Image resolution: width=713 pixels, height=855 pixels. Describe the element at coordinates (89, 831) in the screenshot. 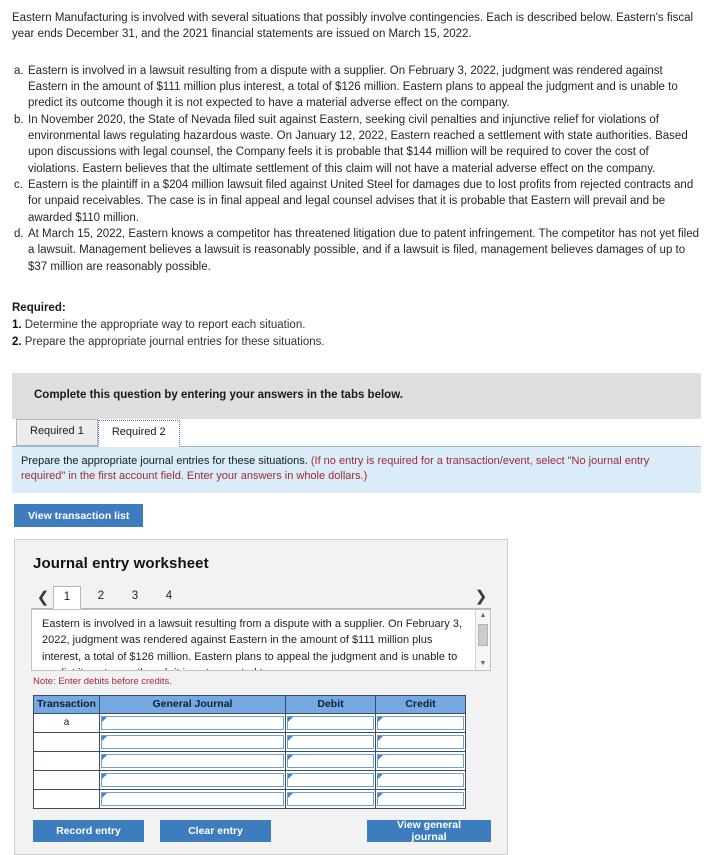

I see `record-entry-button: Record entry` at that location.